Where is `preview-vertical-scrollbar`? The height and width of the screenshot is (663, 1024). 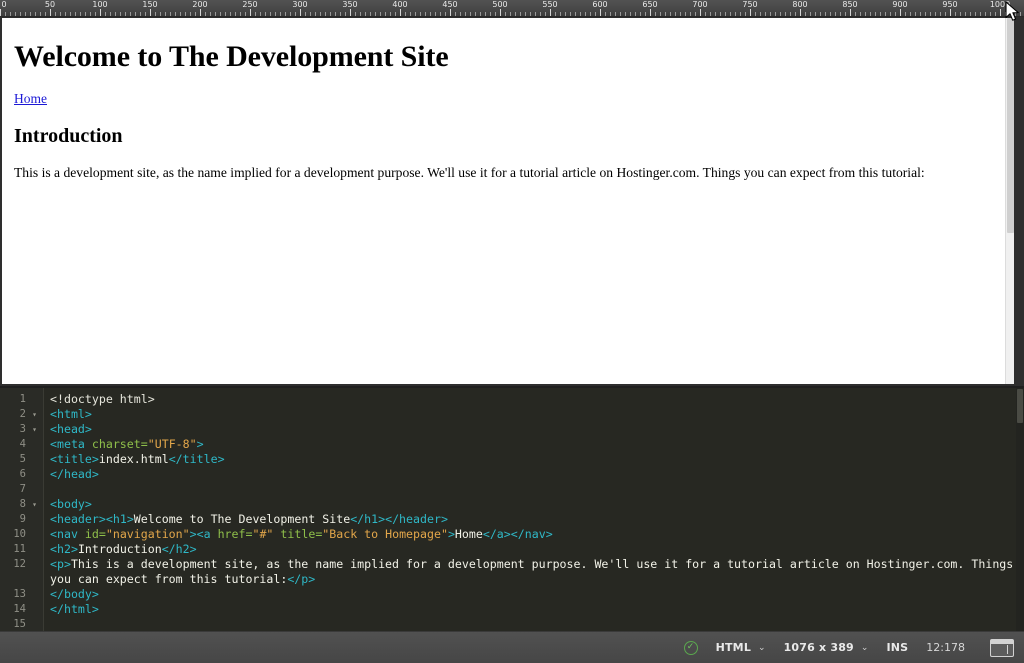
preview-vertical-scrollbar is located at coordinates (1009, 201).